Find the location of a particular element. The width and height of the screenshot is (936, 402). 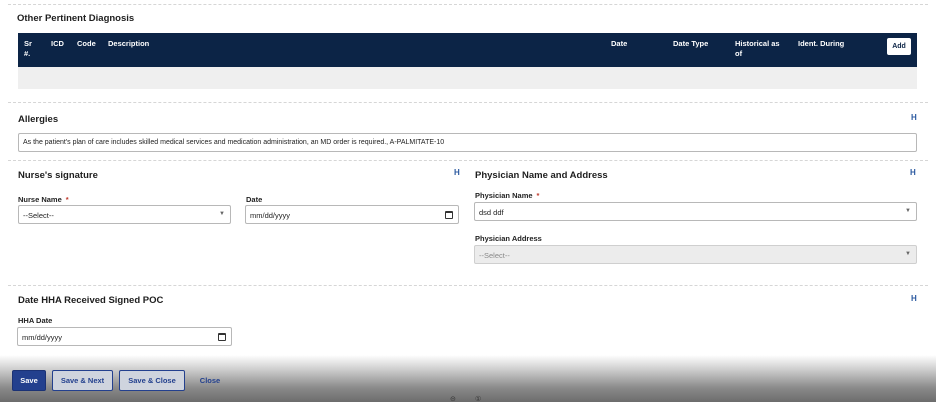

physician-name-label: Physician Name * is located at coordinates (507, 195).